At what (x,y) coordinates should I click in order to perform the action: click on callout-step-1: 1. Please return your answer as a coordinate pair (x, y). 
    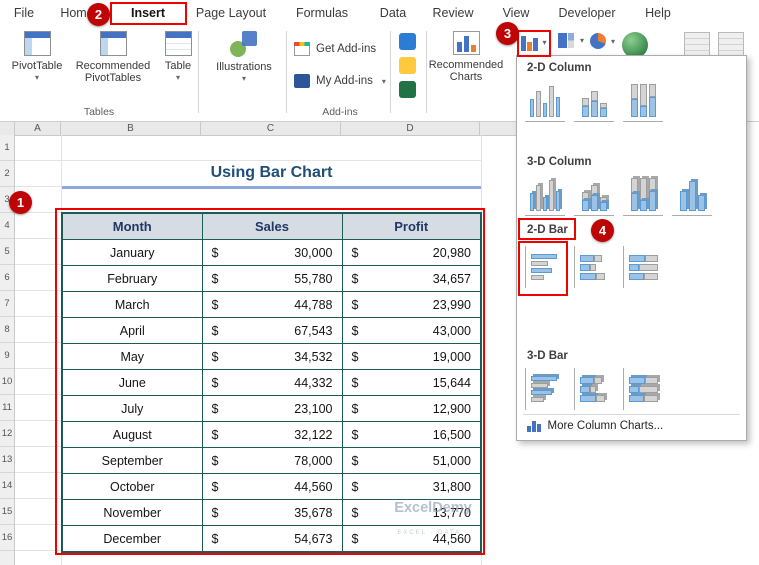
    Looking at the image, I should click on (20, 202).